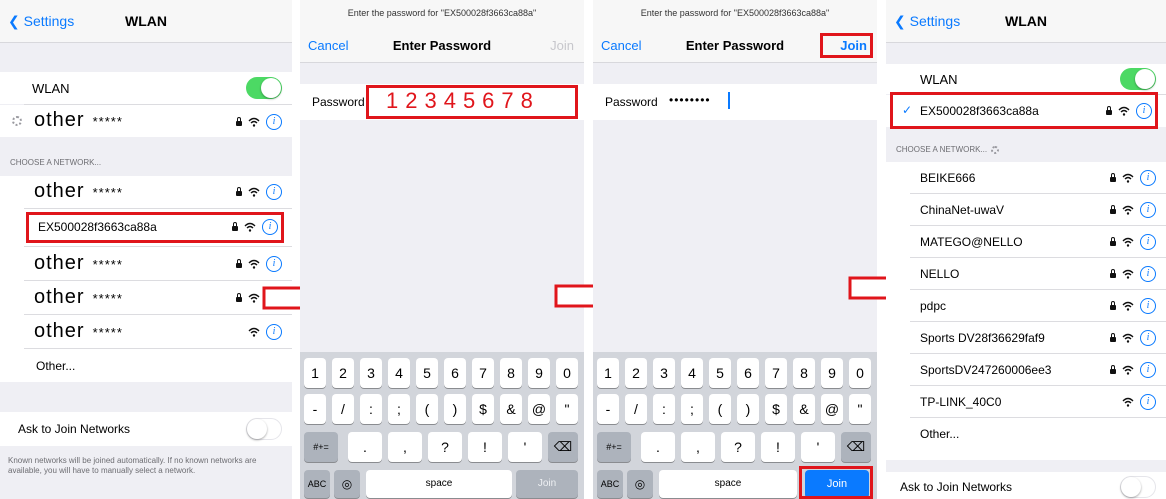  What do you see at coordinates (690, 100) in the screenshot?
I see `password-field: ••••••••` at bounding box center [690, 100].